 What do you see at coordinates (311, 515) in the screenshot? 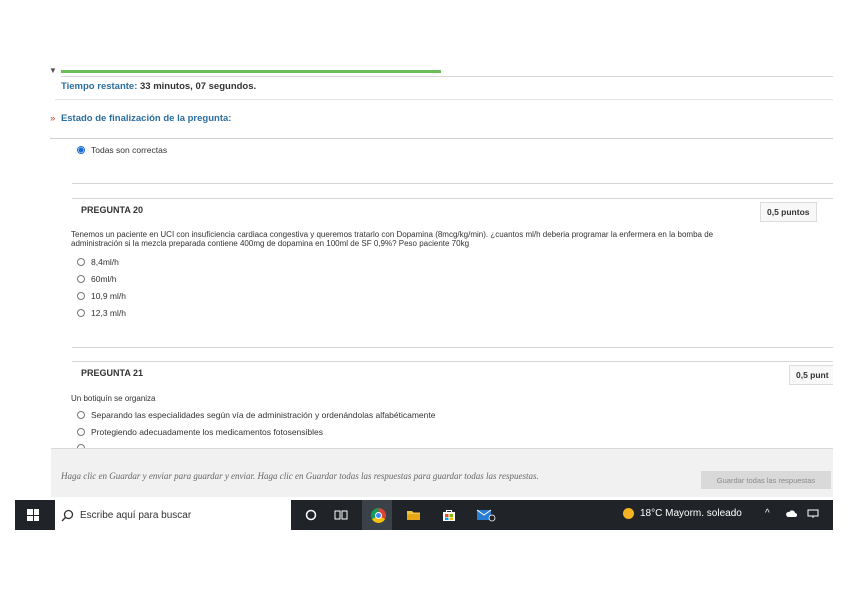
I see `cortana-icon` at bounding box center [311, 515].